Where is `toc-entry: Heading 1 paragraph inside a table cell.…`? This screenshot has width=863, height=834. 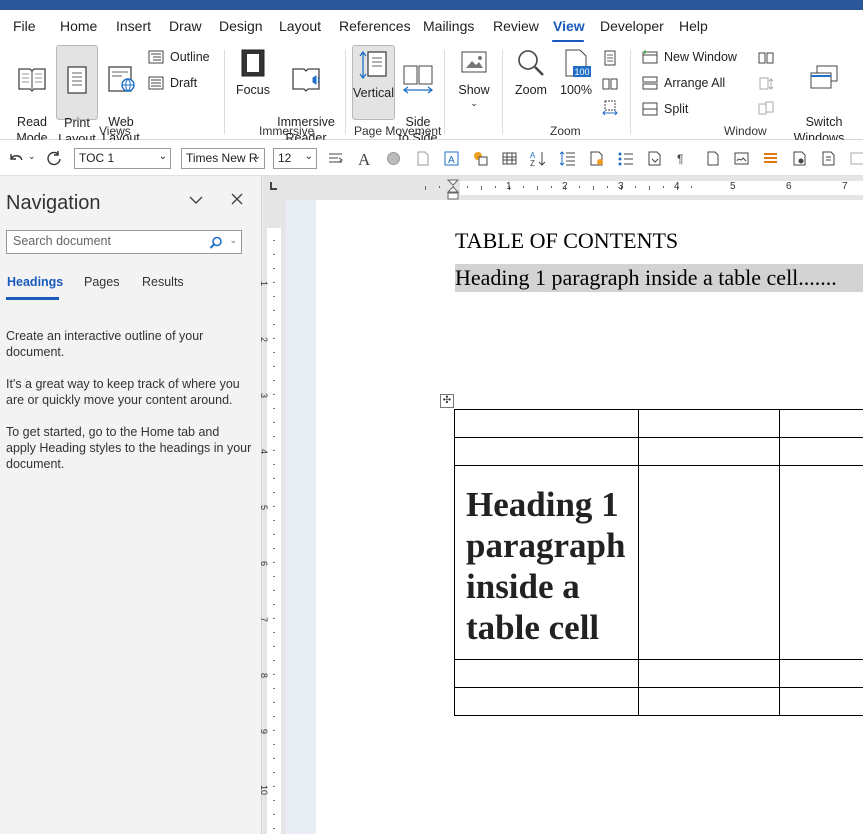 toc-entry: Heading 1 paragraph inside a table cell.… is located at coordinates (659, 278).